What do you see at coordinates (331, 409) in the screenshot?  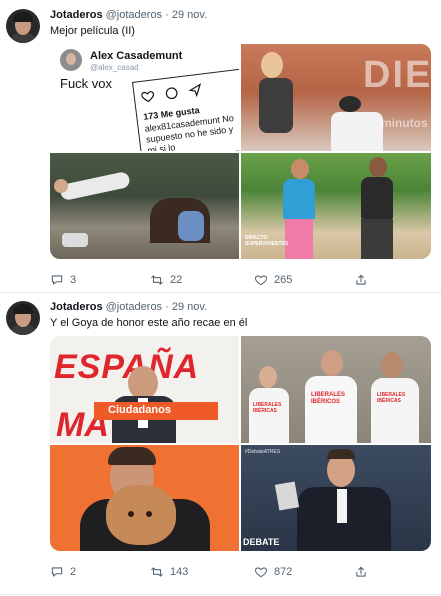 I see `person-2-shirt: LIBERALES IBÉRICOS` at bounding box center [331, 409].